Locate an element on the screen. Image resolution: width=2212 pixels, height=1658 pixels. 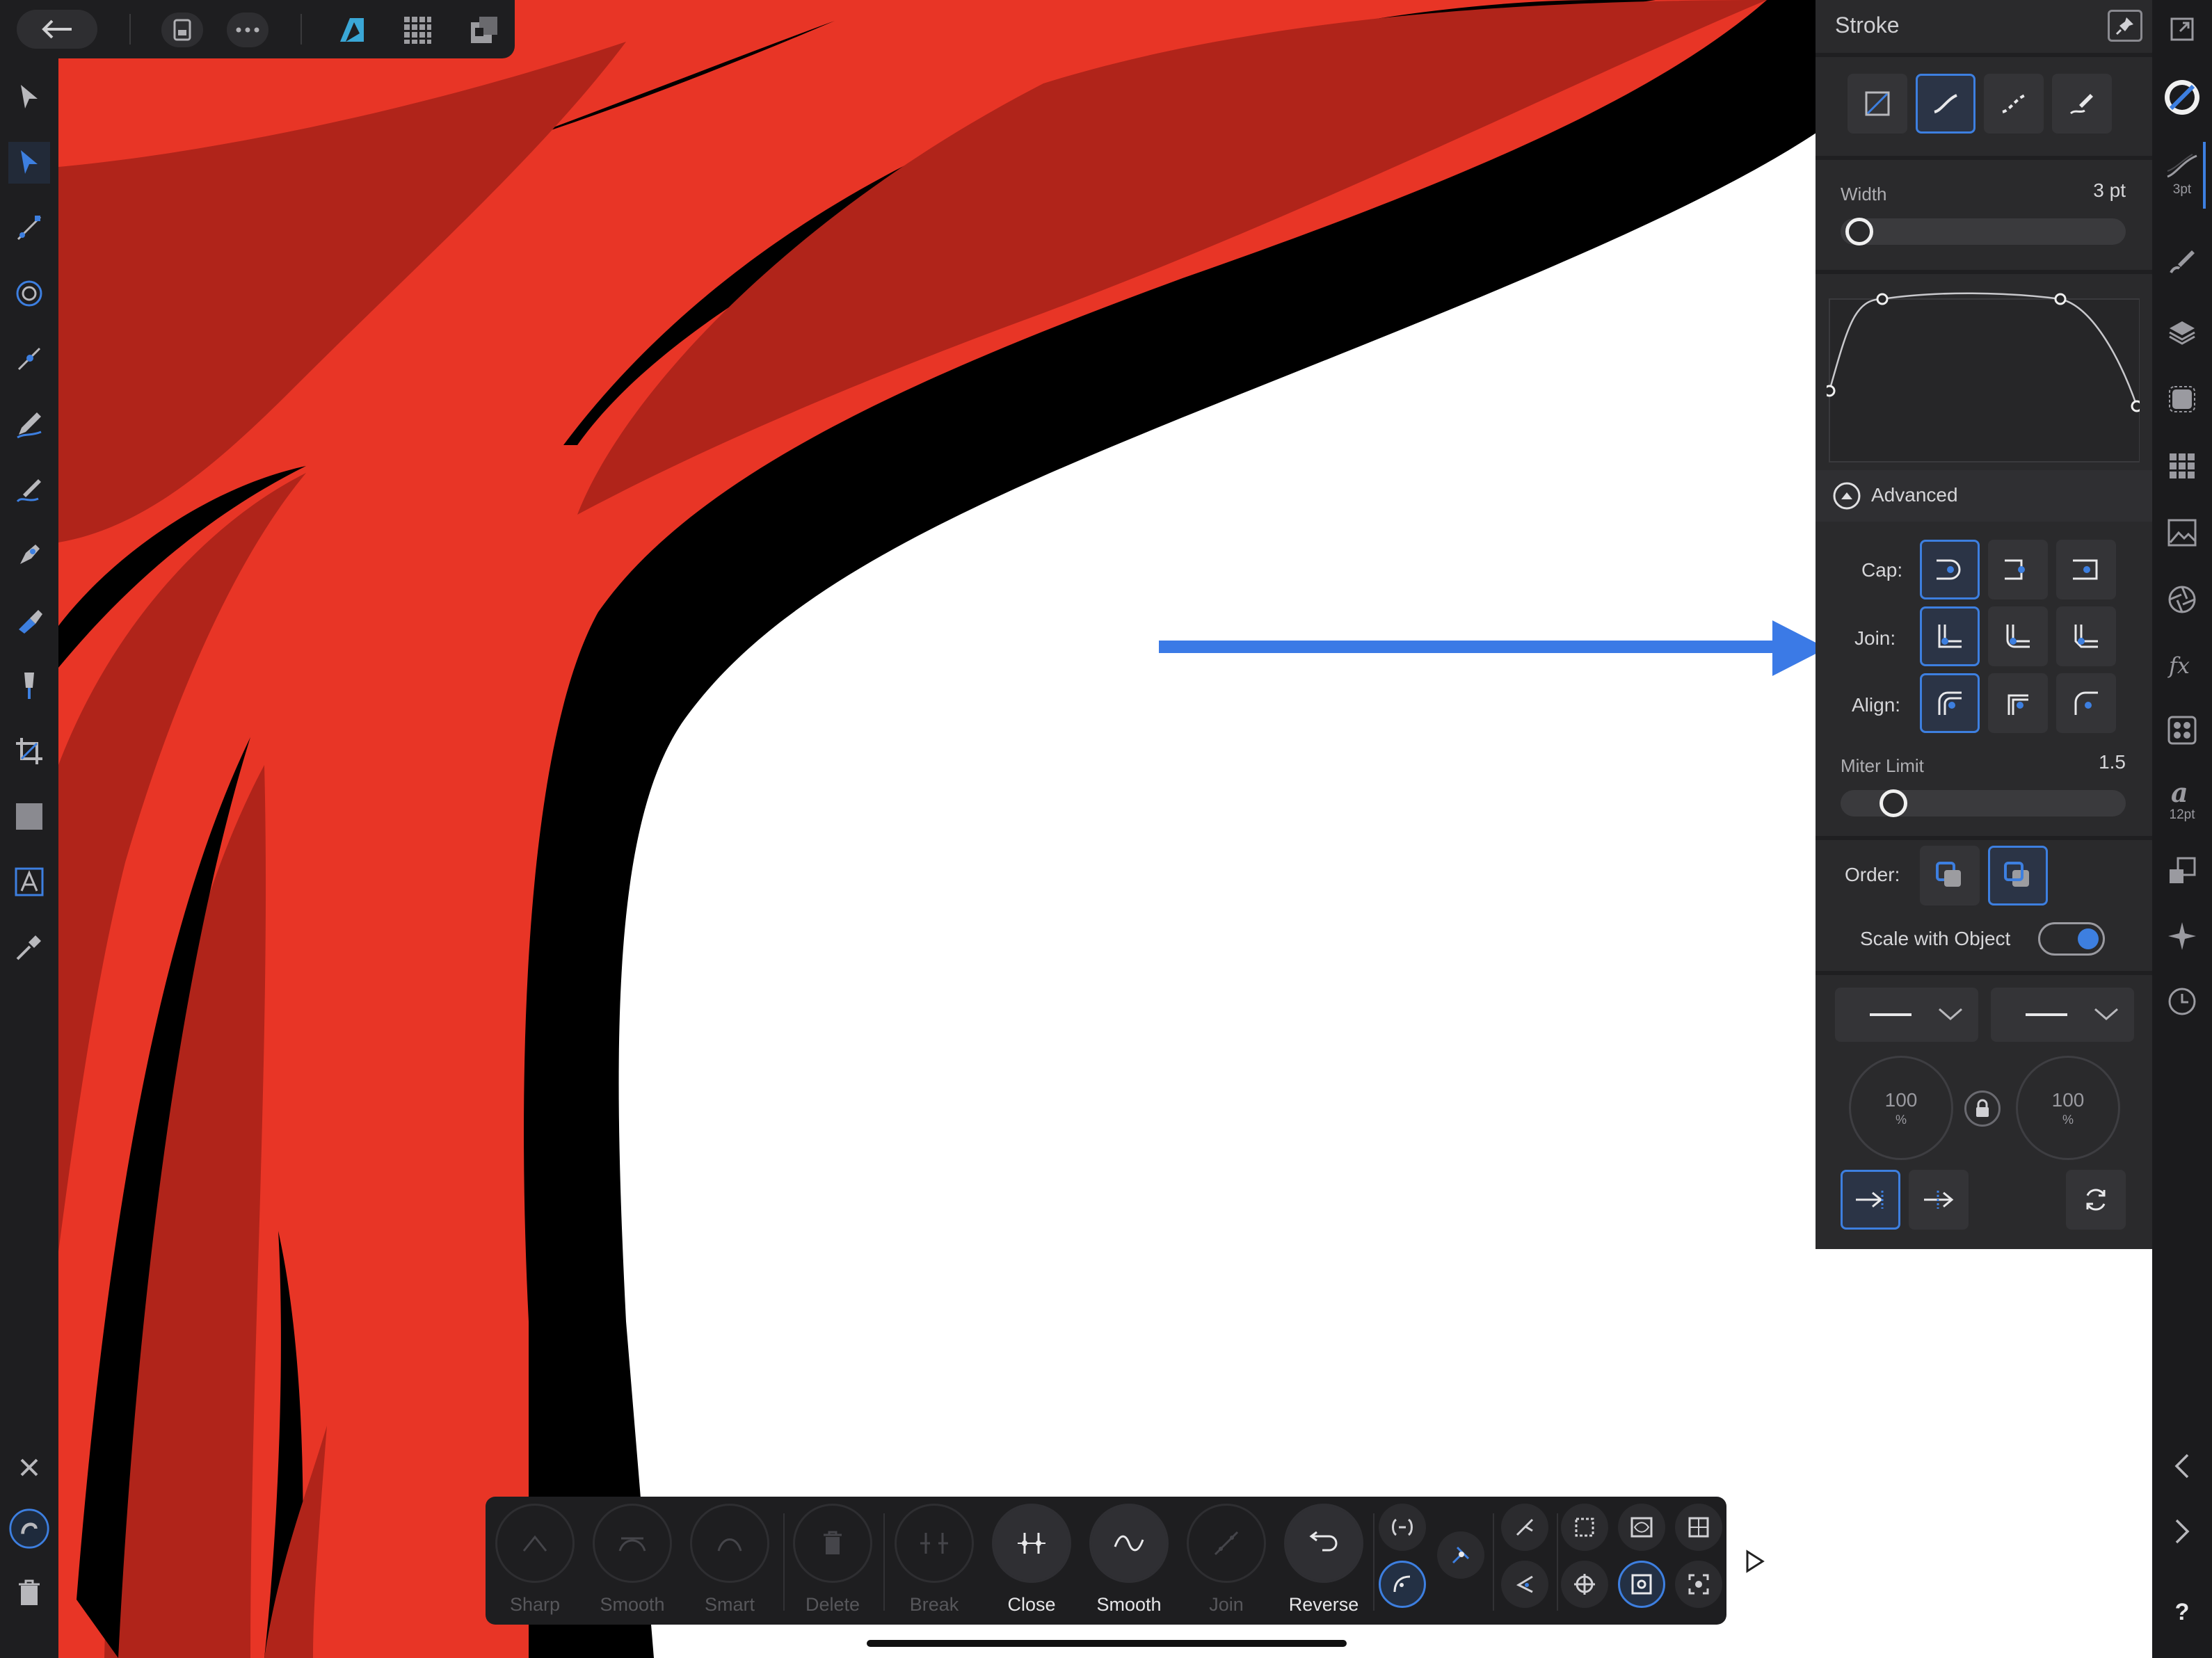
transform-studio-button is located at coordinates (2182, 871).